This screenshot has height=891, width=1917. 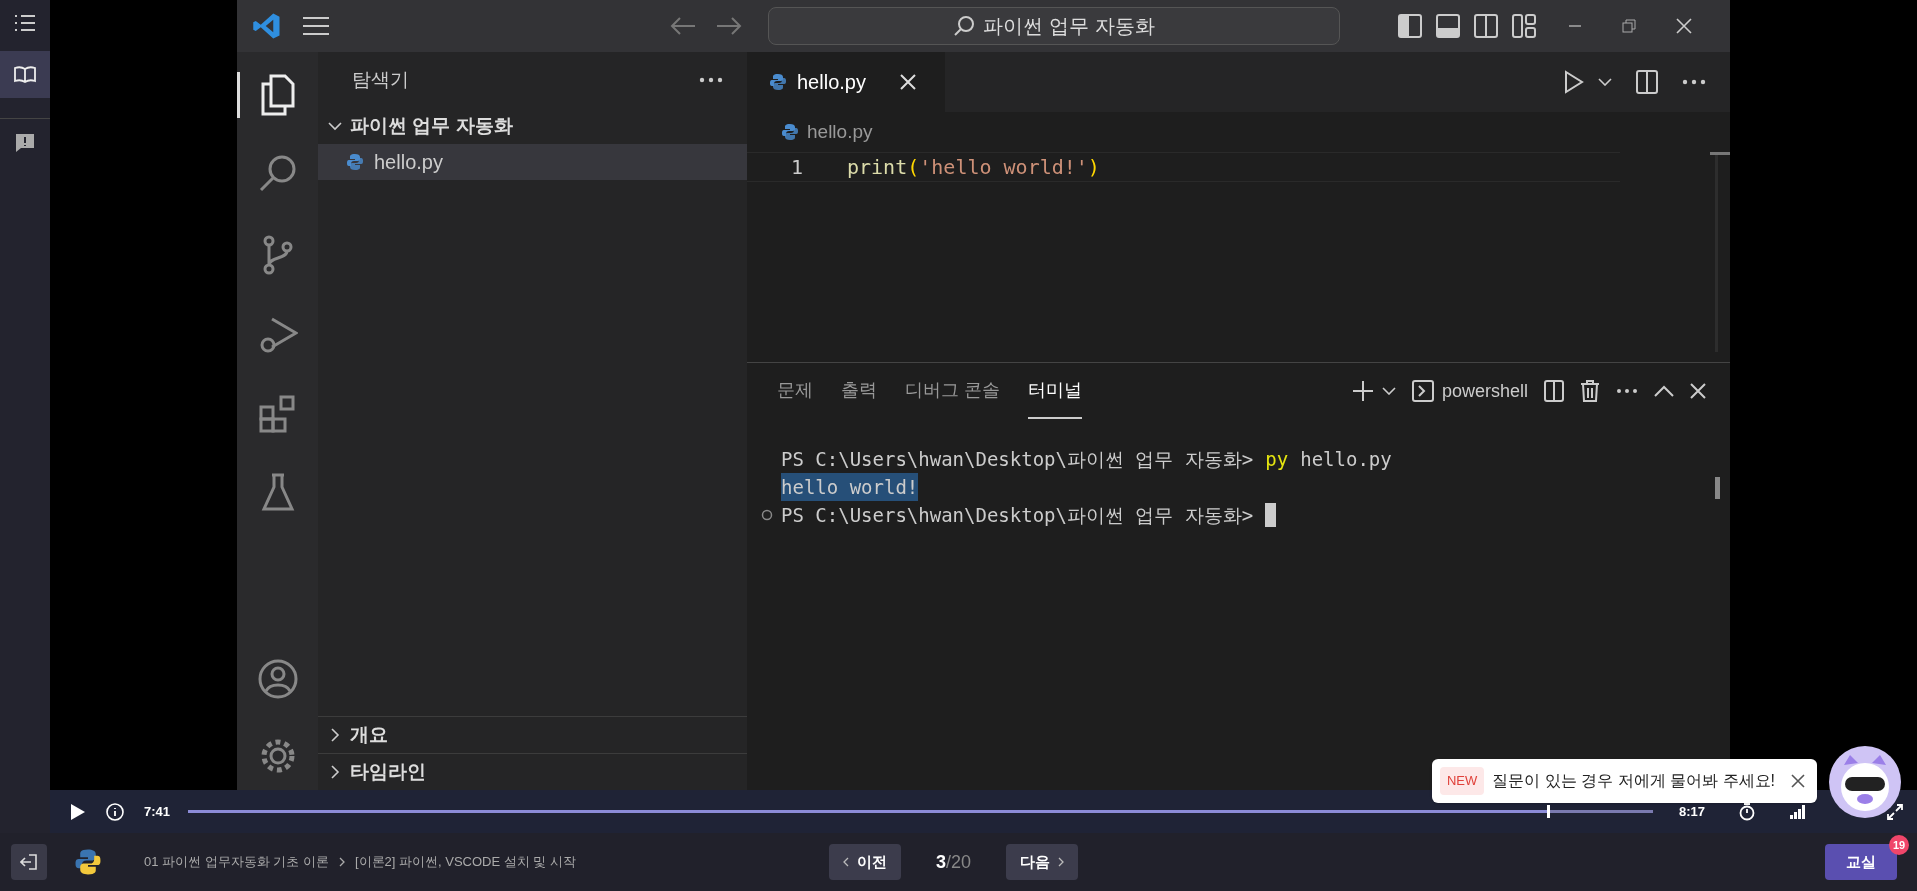 What do you see at coordinates (1899, 845) in the screenshot?
I see `notification-badge: 19` at bounding box center [1899, 845].